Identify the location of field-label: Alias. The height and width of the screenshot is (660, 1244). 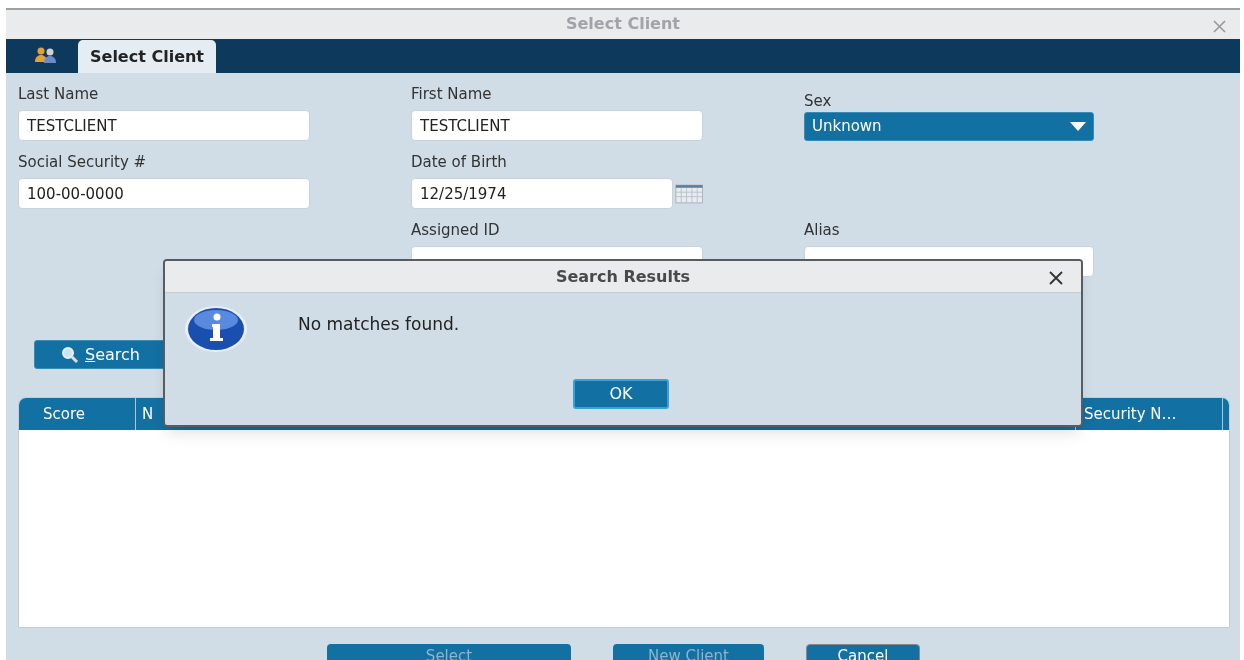
(822, 230).